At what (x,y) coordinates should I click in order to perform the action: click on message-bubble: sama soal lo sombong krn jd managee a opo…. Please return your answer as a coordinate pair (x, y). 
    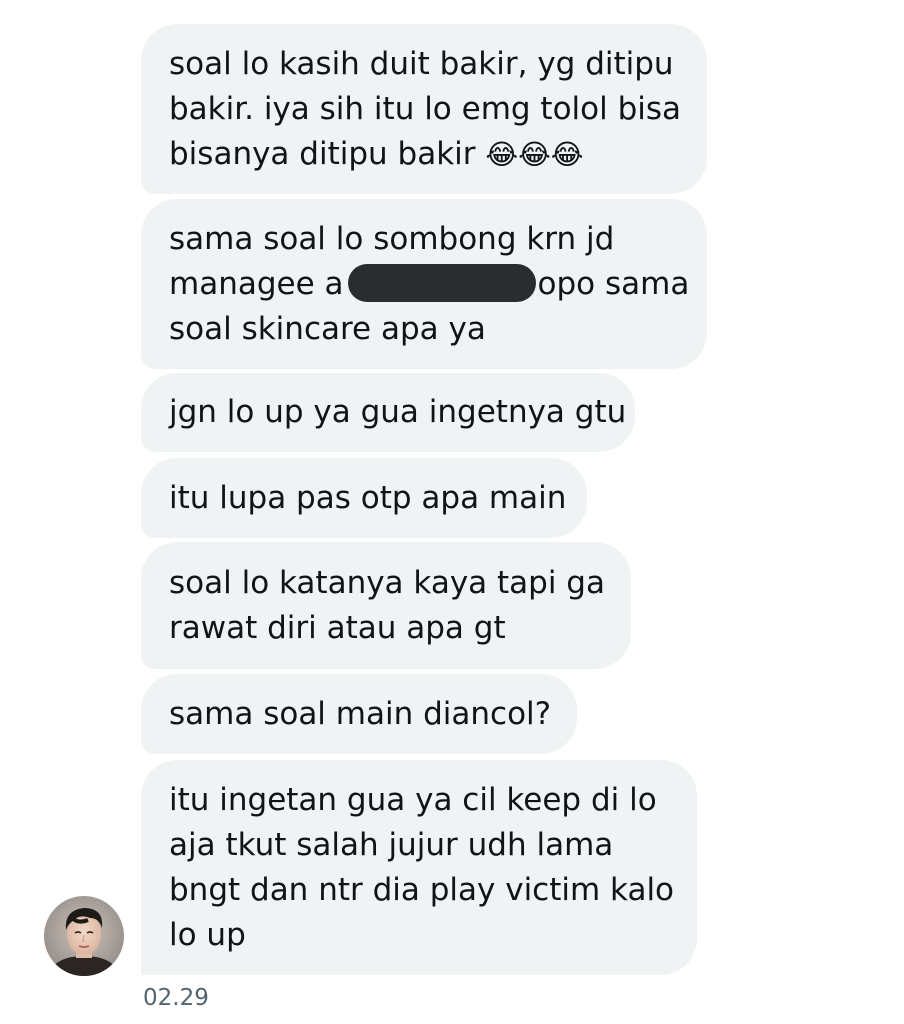
    Looking at the image, I should click on (424, 284).